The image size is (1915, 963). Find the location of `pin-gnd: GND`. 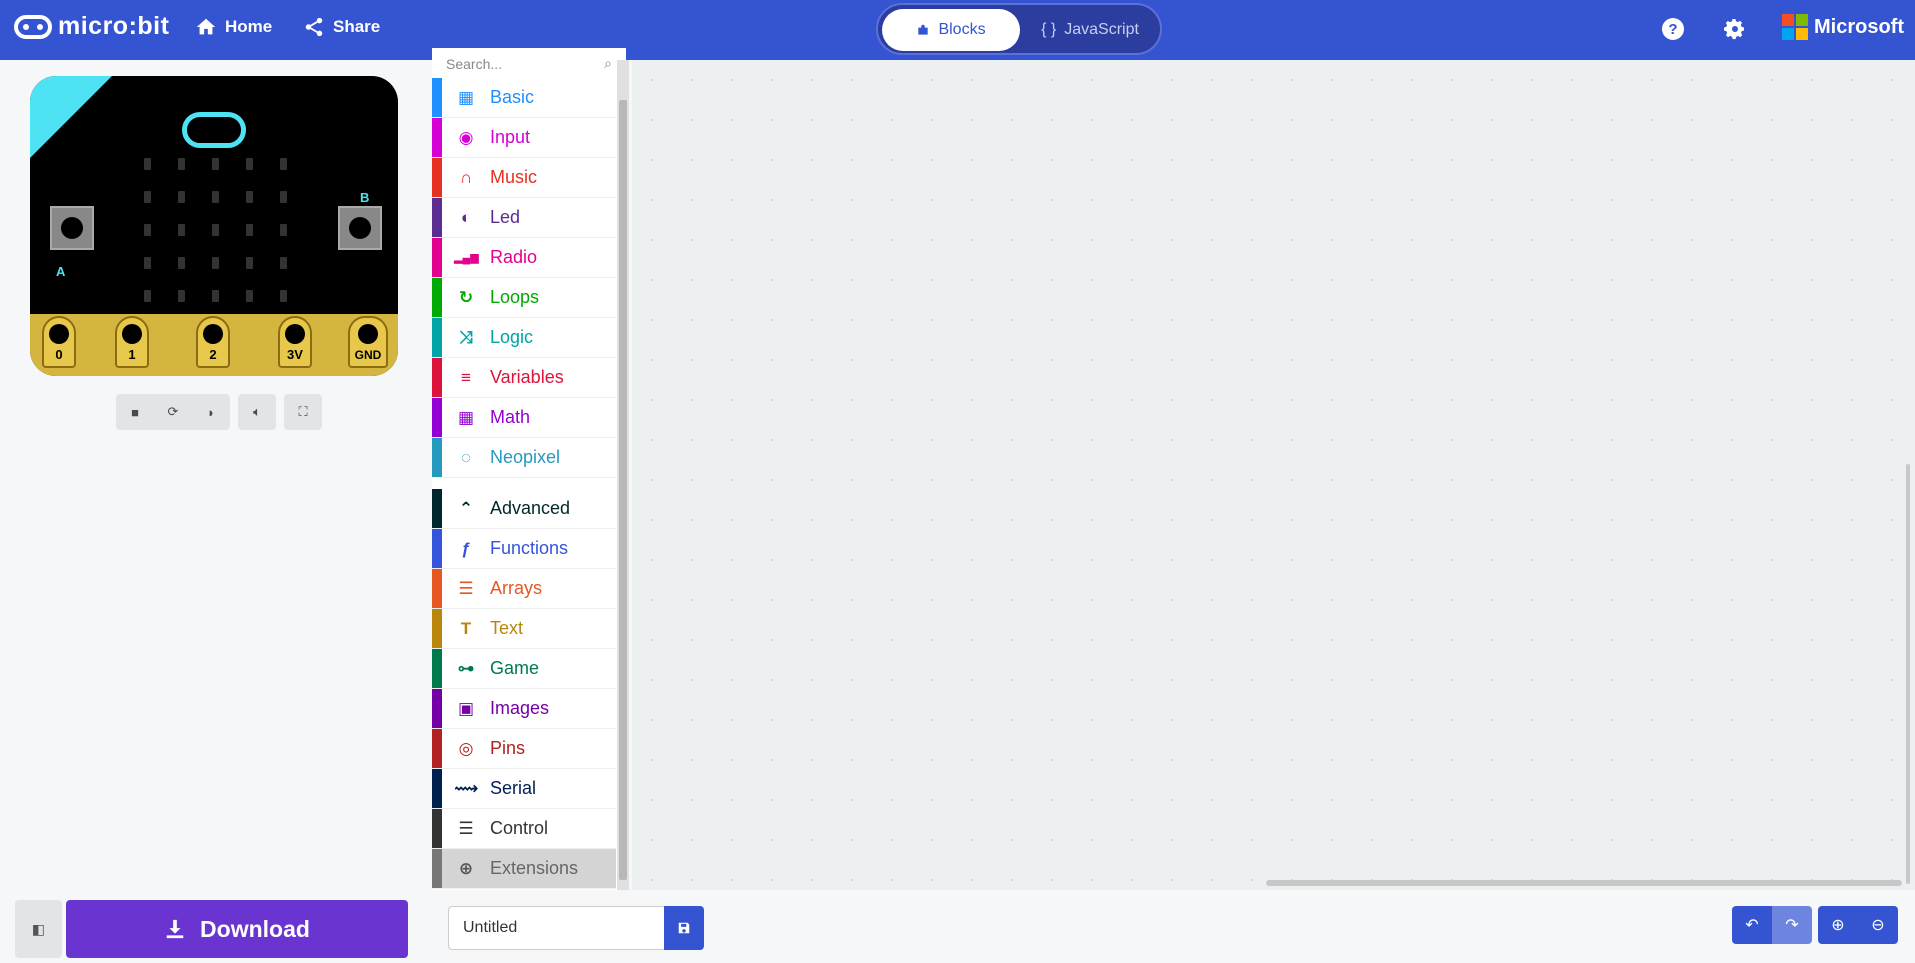

pin-gnd: GND is located at coordinates (368, 342).